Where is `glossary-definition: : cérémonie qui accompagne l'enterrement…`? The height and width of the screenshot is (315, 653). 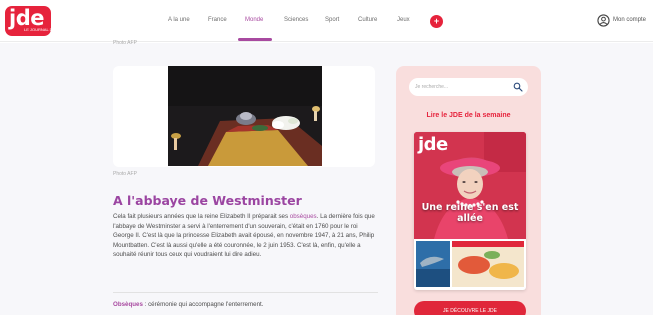 glossary-definition: : cérémonie qui accompagne l'enterrement… is located at coordinates (203, 304).